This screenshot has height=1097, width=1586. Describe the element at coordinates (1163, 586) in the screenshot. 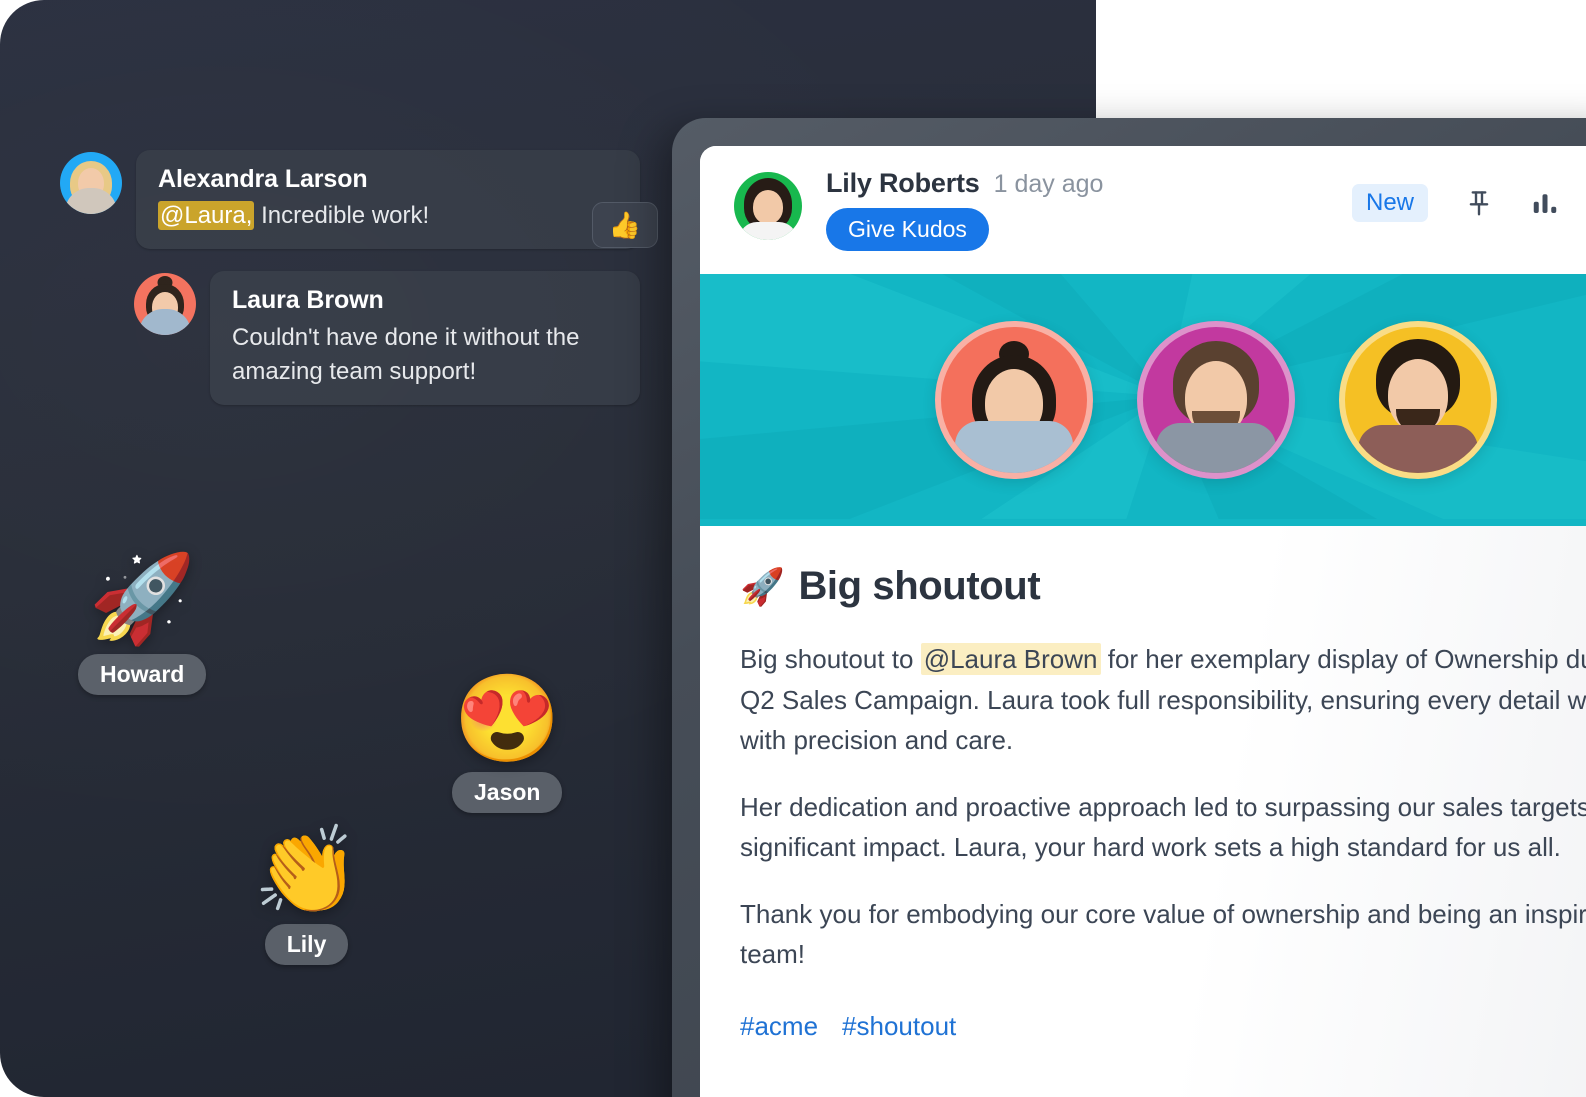

I see `post-title: 🚀 Big shoutout` at that location.